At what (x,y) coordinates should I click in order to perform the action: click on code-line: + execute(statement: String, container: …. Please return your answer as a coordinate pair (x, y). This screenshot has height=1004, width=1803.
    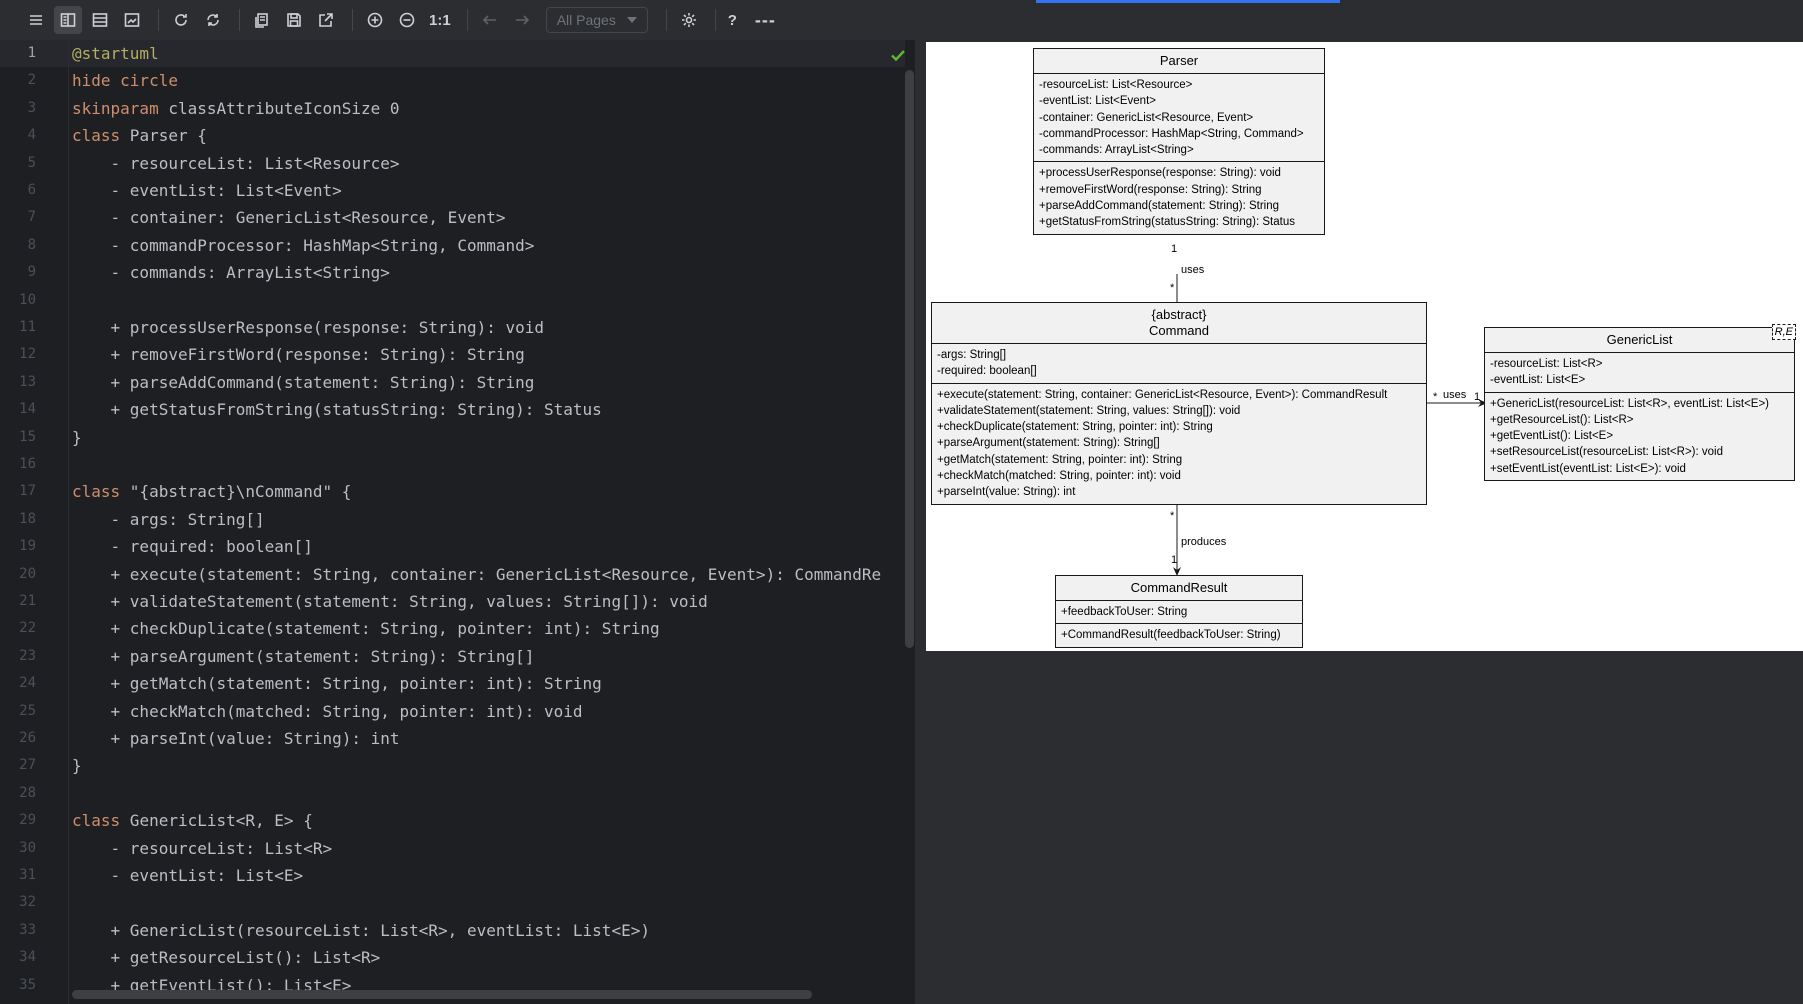
    Looking at the image, I should click on (477, 574).